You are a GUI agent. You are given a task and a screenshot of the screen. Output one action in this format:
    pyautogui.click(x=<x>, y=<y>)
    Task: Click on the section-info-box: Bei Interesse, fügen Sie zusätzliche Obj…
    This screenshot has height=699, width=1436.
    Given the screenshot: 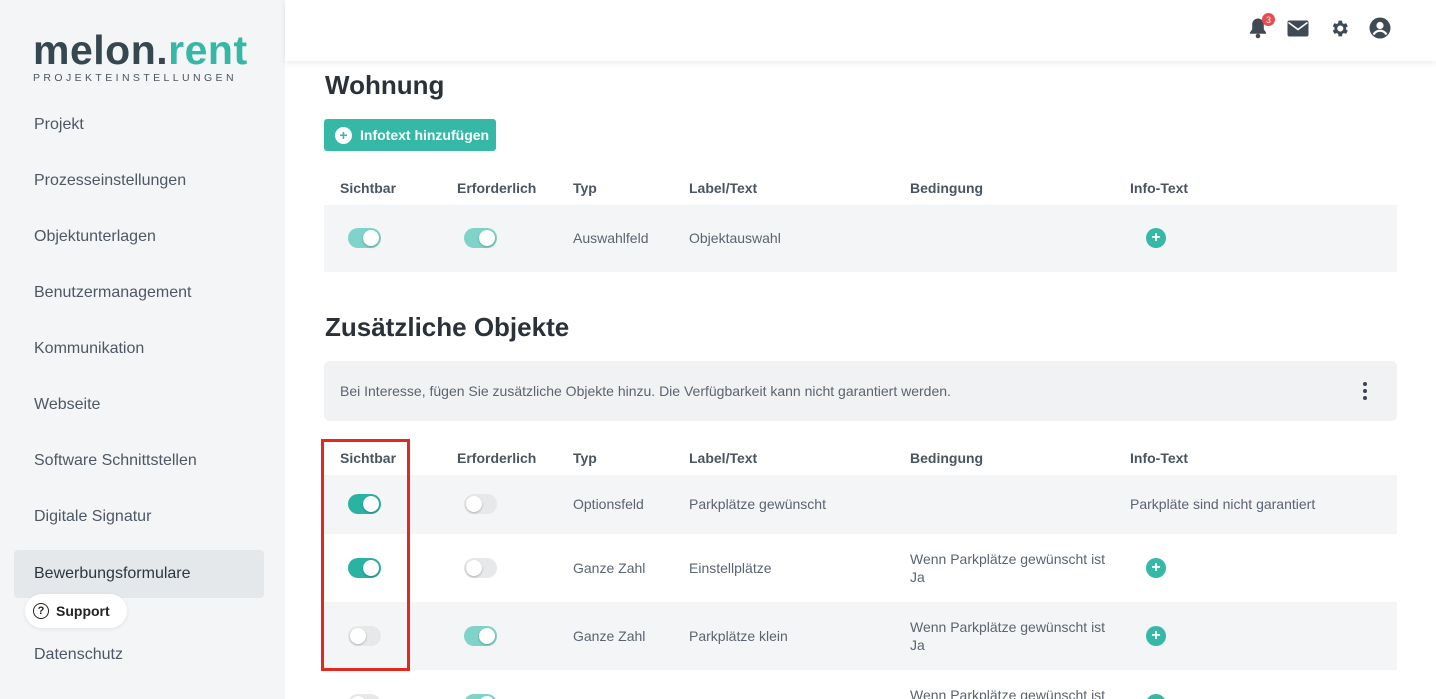 What is the action you would take?
    pyautogui.click(x=860, y=391)
    